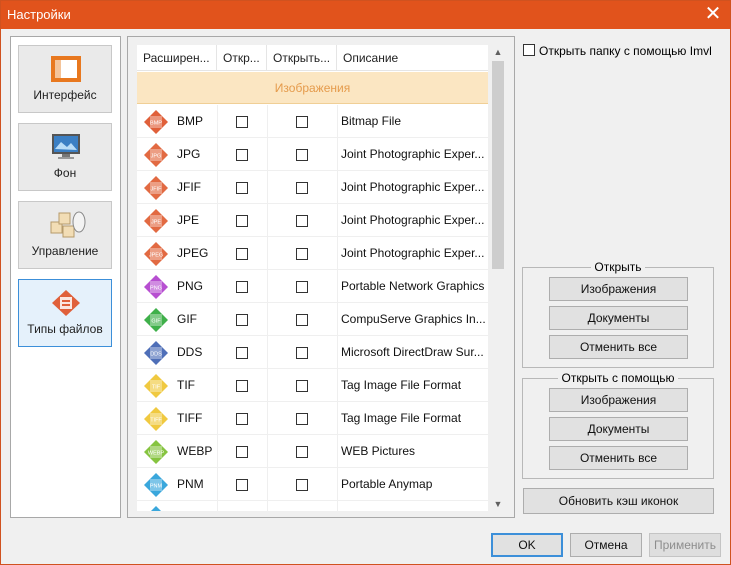 The width and height of the screenshot is (731, 565). Describe the element at coordinates (312, 451) in the screenshot. I see `table-row: WEBP WEBP WEB Pictures` at that location.